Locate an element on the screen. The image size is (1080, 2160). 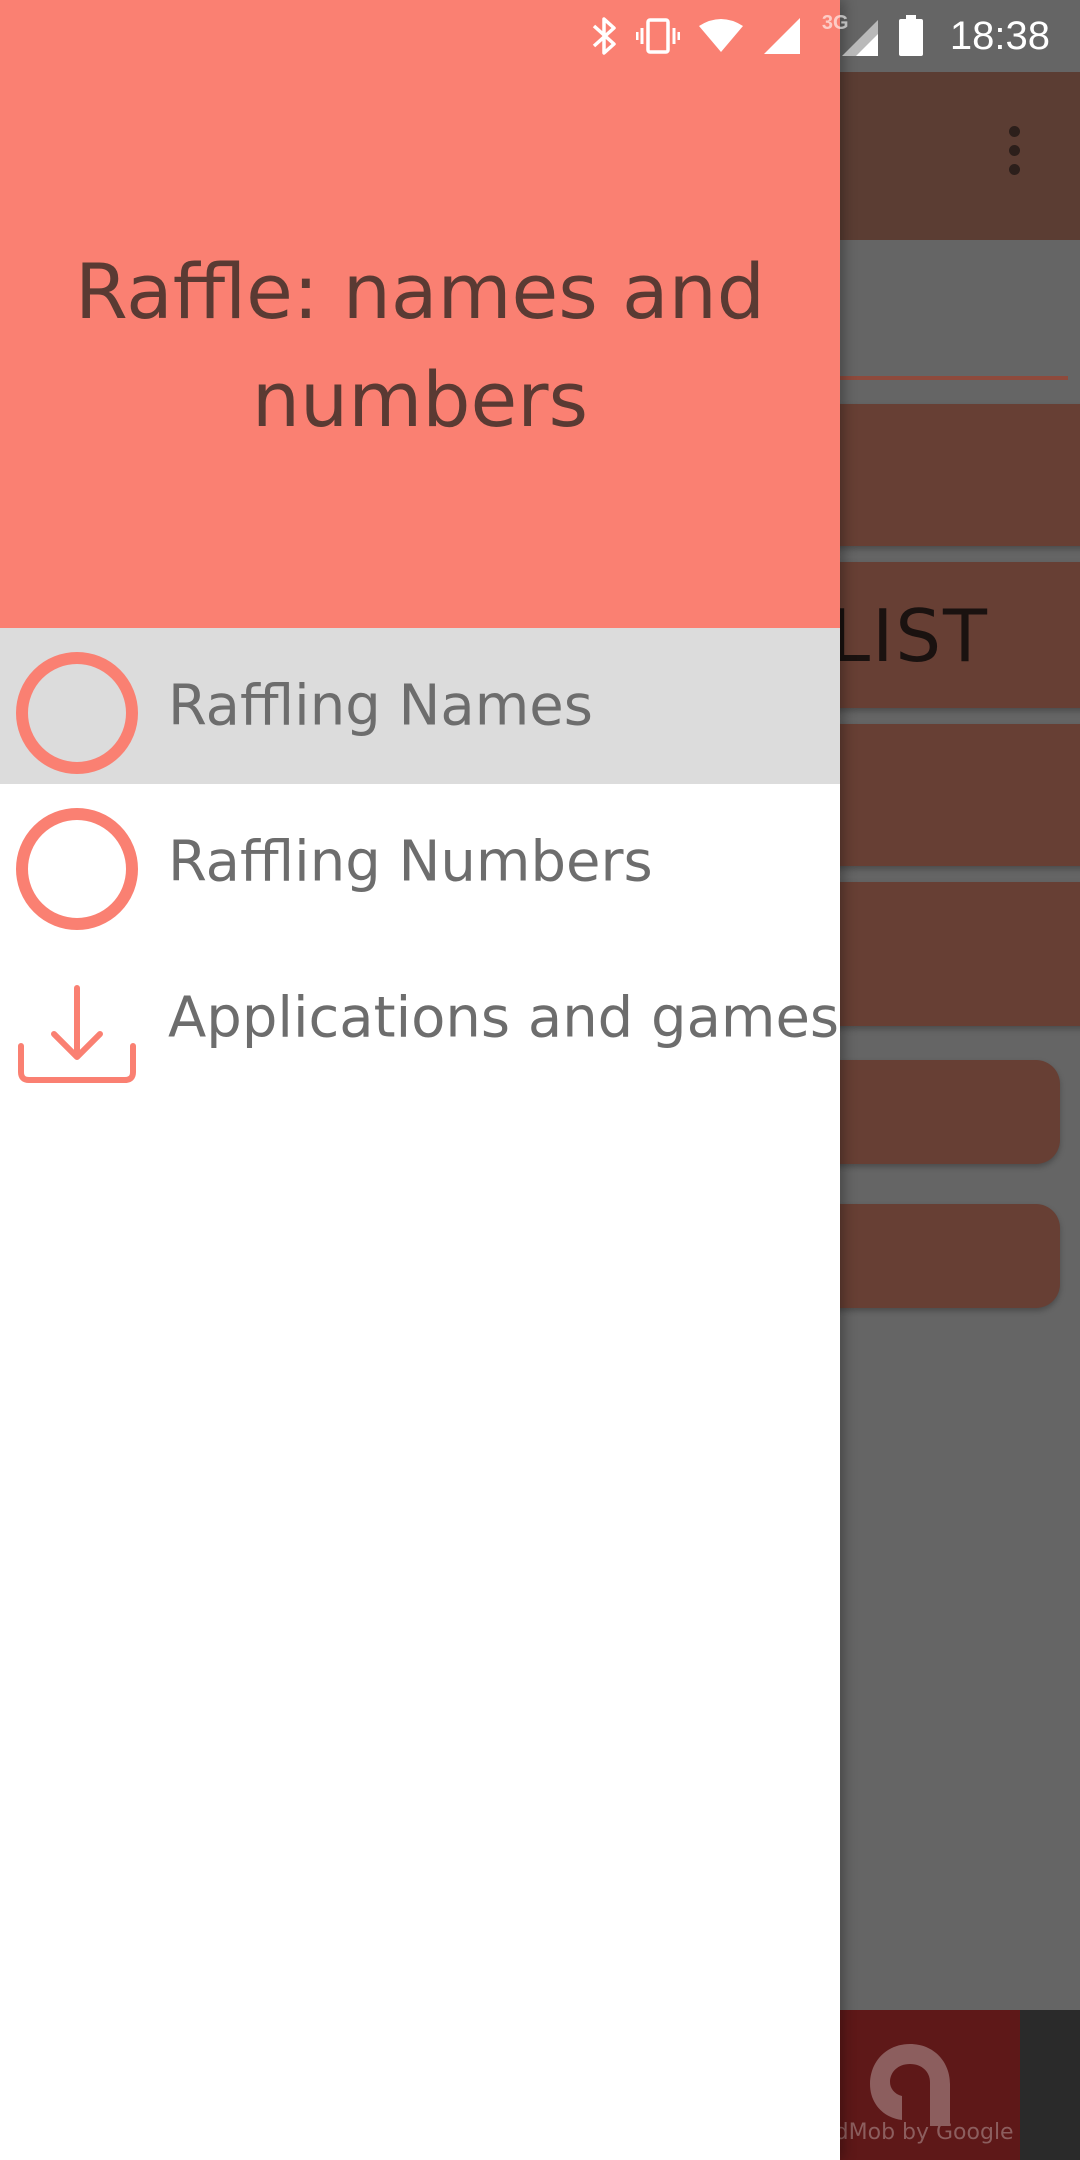
vibrate-icon is located at coordinates (657, 36).